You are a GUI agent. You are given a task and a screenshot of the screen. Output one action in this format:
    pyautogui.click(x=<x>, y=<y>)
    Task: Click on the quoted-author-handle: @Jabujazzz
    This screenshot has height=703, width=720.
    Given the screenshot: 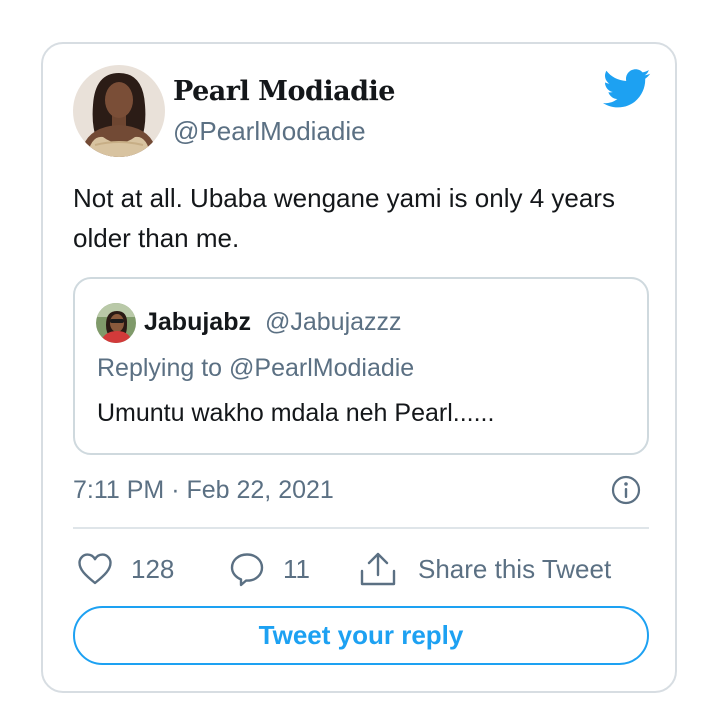 What is the action you would take?
    pyautogui.click(x=333, y=322)
    